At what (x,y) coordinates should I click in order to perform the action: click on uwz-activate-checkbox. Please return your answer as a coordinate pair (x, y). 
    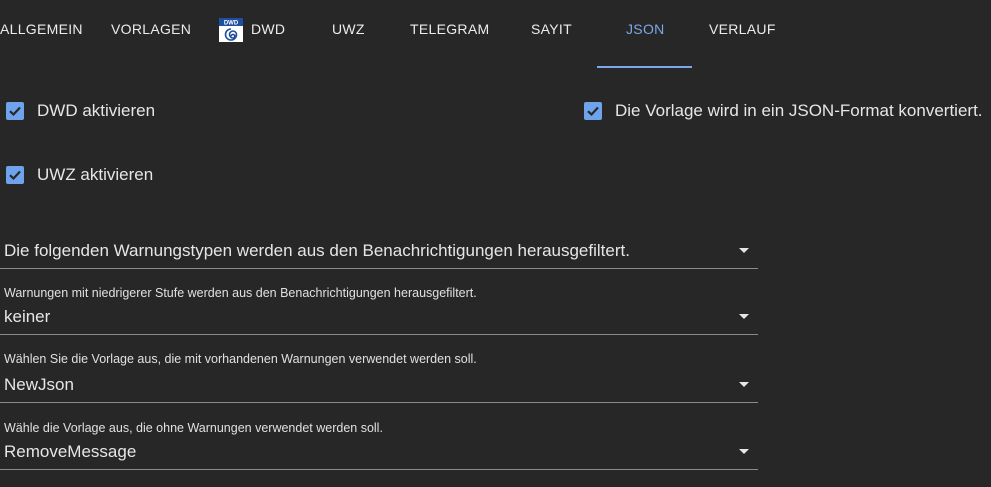
    Looking at the image, I should click on (15, 175).